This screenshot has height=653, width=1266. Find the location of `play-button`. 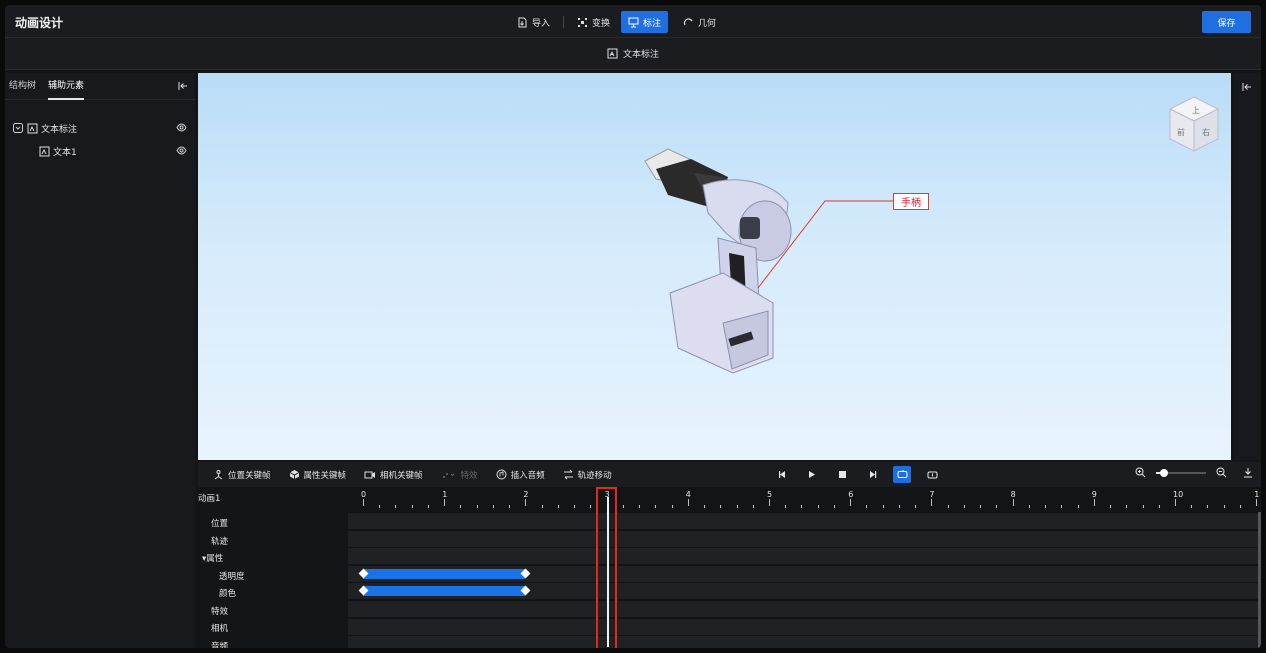

play-button is located at coordinates (812, 474).